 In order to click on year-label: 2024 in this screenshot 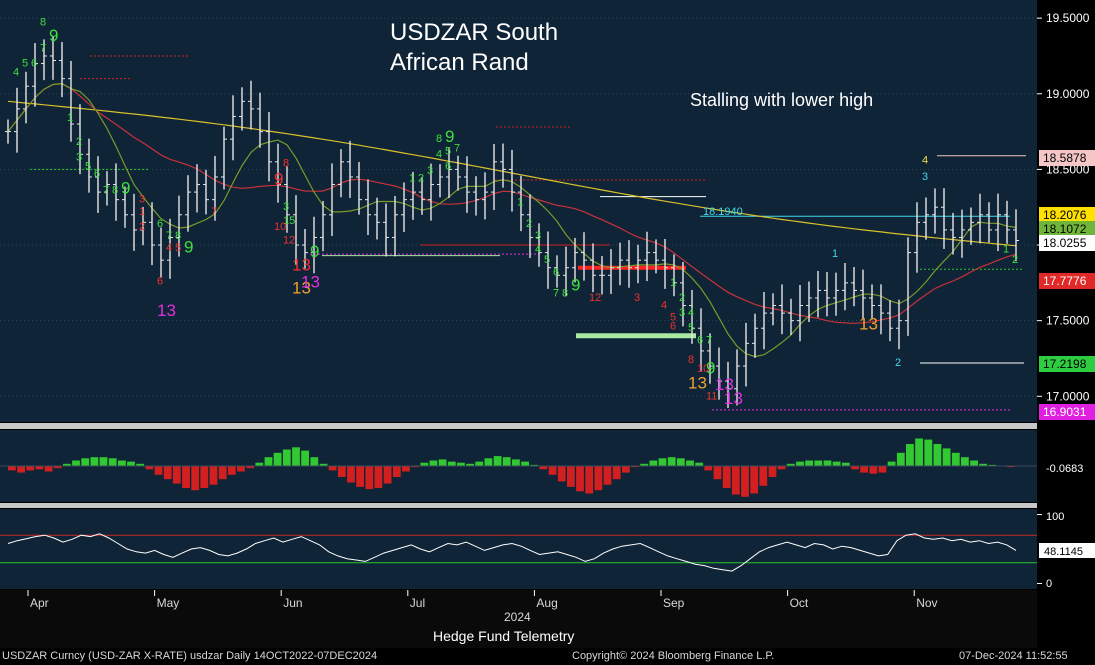, I will do `click(517, 617)`.